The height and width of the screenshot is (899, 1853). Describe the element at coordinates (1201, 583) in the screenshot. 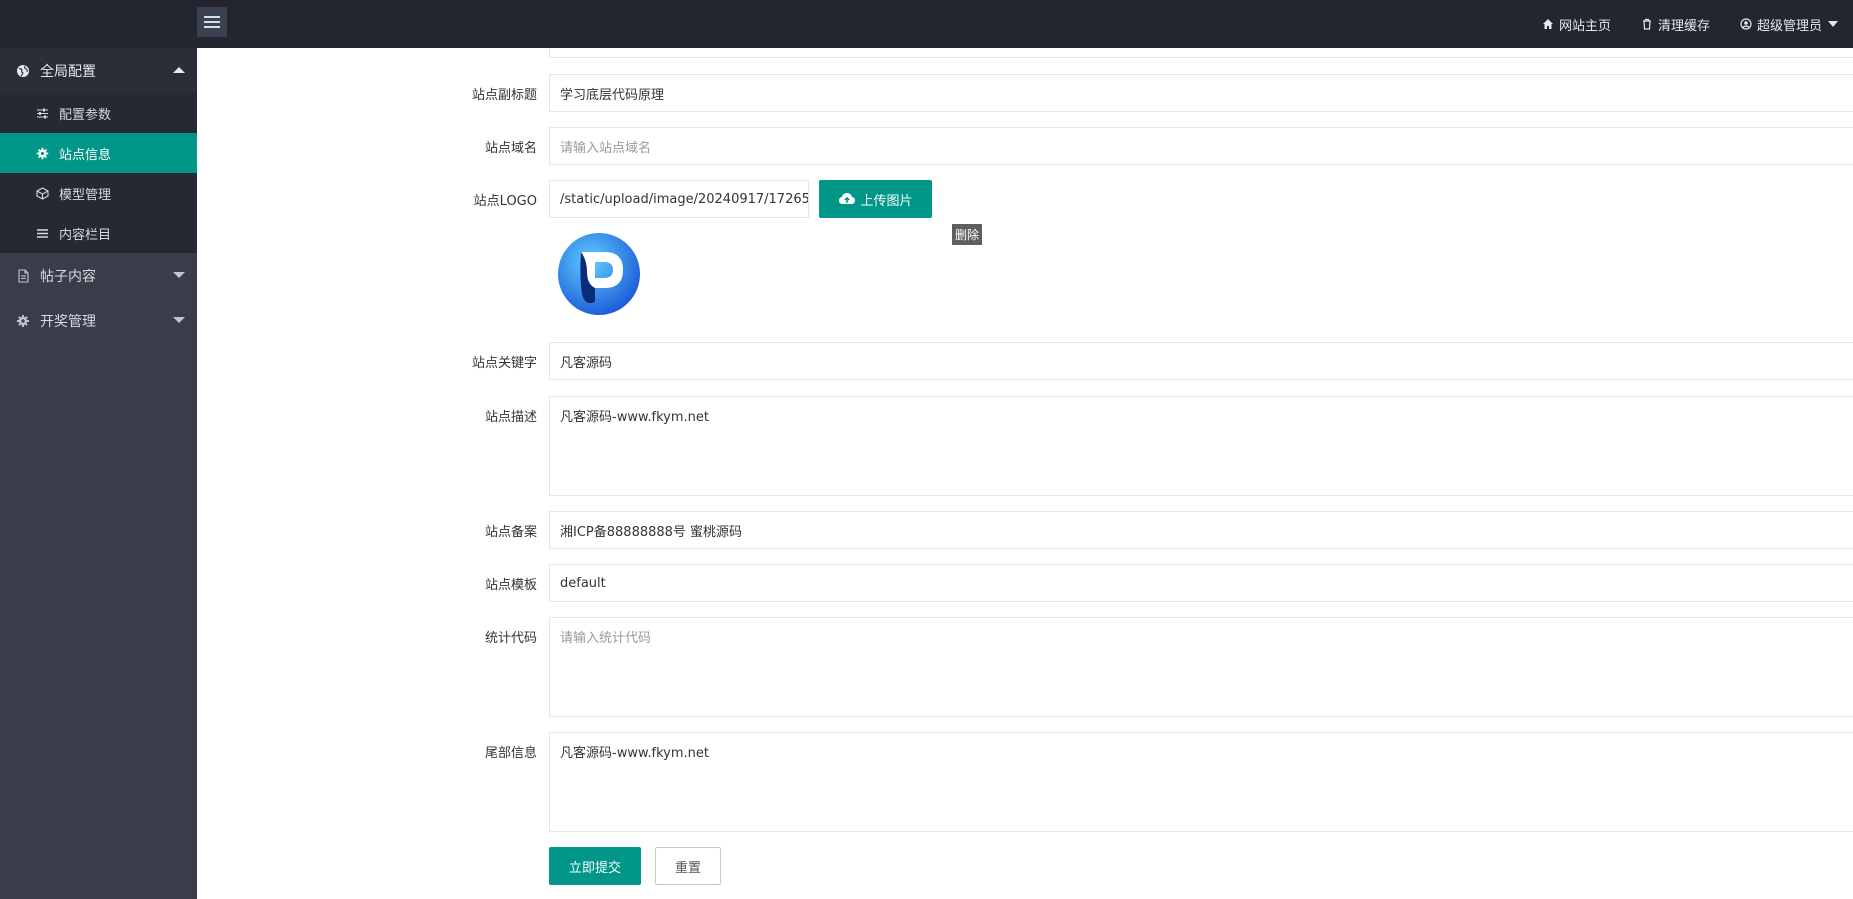

I see `template-select: default` at that location.